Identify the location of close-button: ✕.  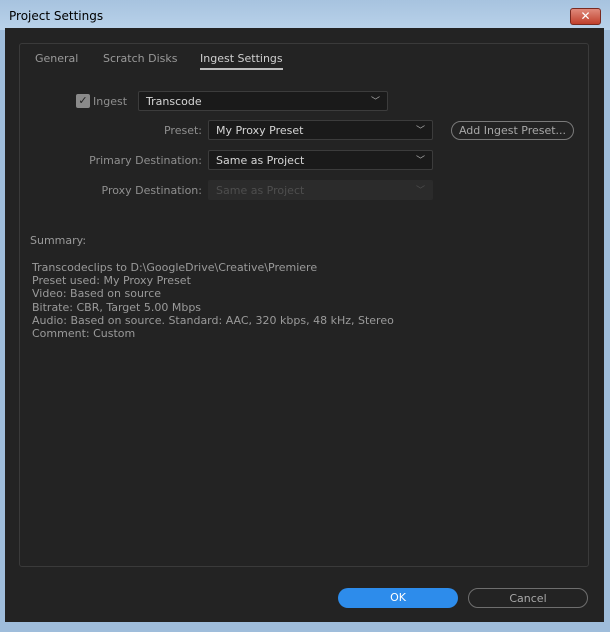
(585, 16).